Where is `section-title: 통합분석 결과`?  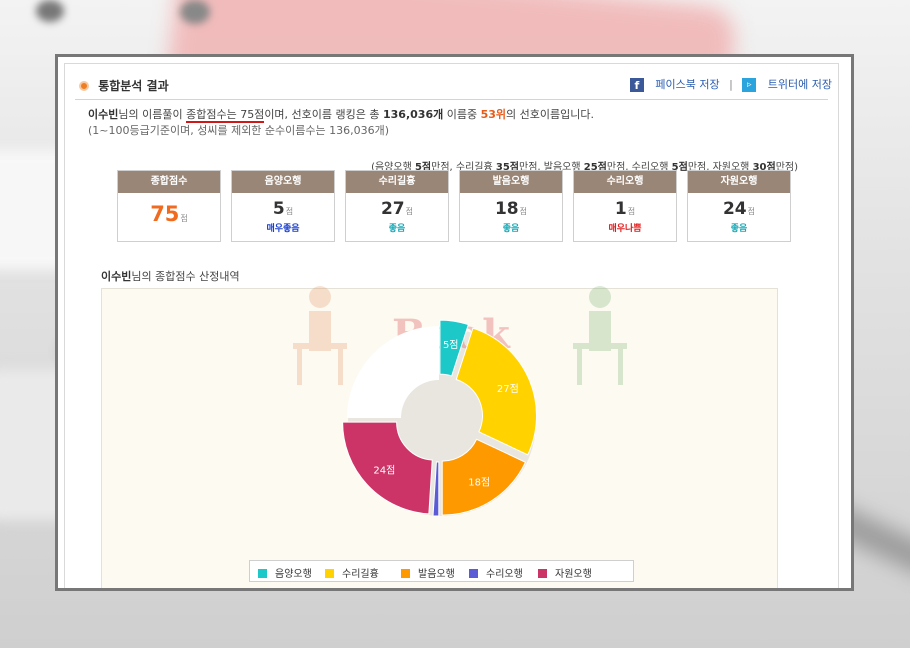 section-title: 통합분석 결과 is located at coordinates (133, 86).